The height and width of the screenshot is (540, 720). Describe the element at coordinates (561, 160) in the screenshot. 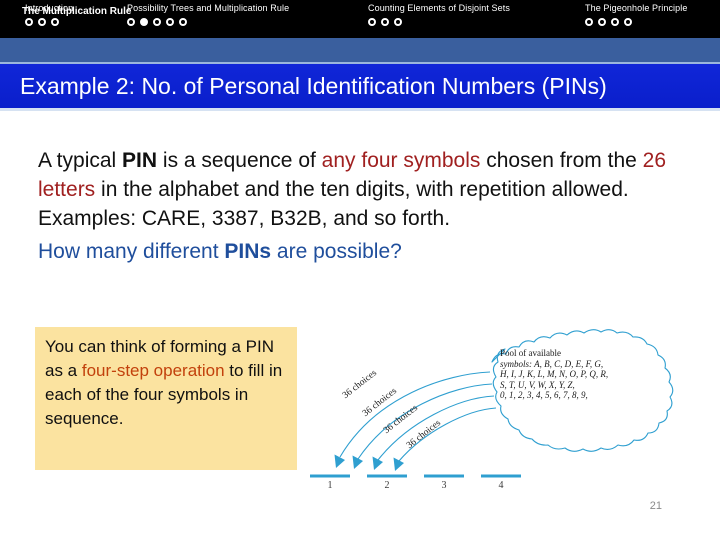

I see `text-run-4: chosen from the` at that location.